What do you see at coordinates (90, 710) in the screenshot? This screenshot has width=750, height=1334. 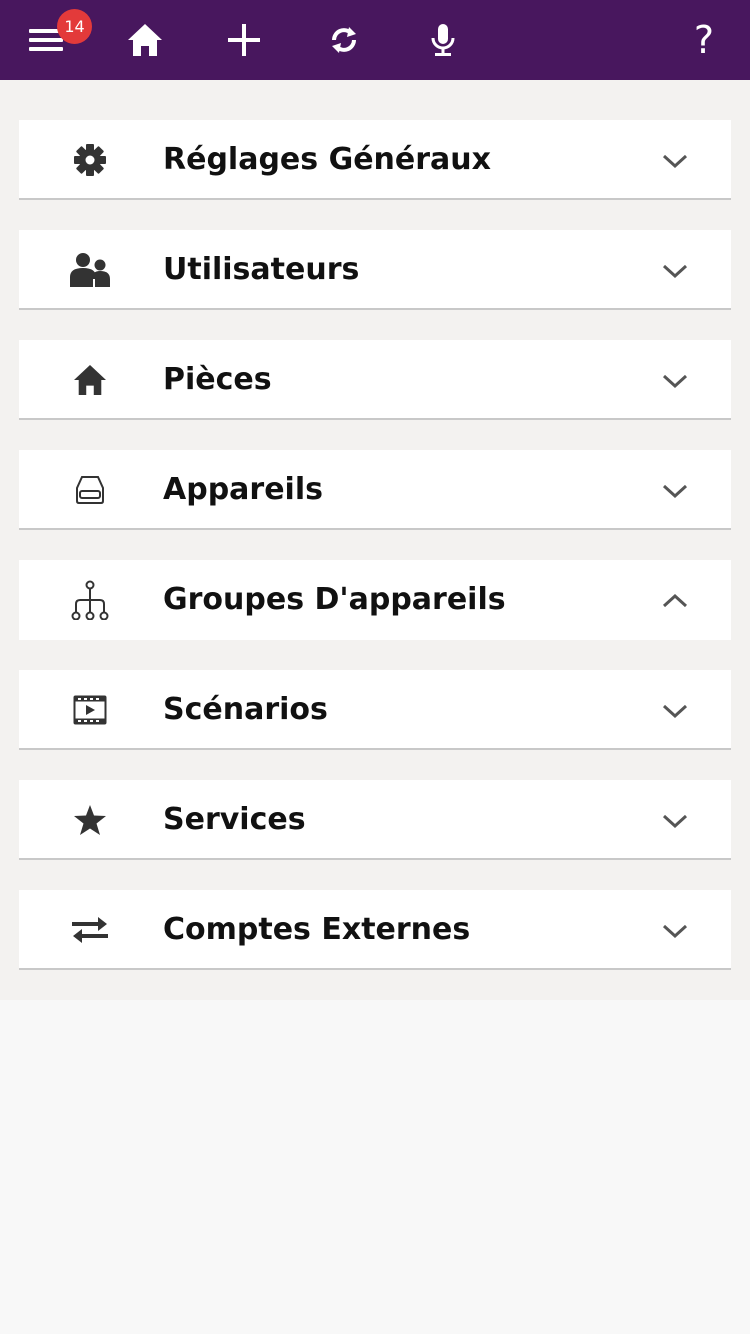 I see `film-icon` at bounding box center [90, 710].